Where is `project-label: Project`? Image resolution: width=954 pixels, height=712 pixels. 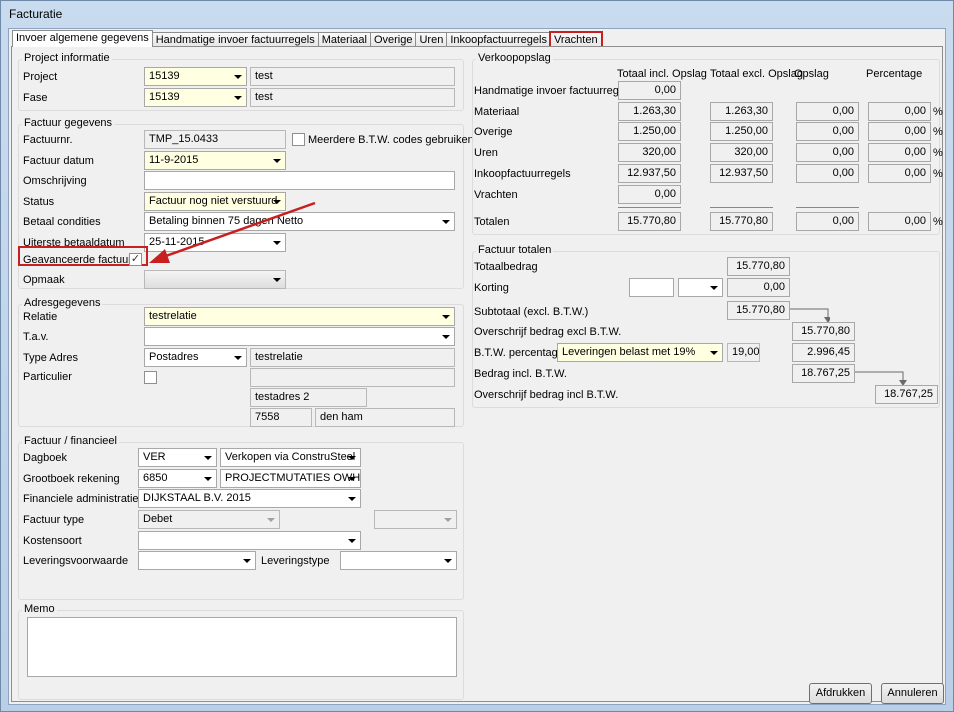 project-label: Project is located at coordinates (40, 77).